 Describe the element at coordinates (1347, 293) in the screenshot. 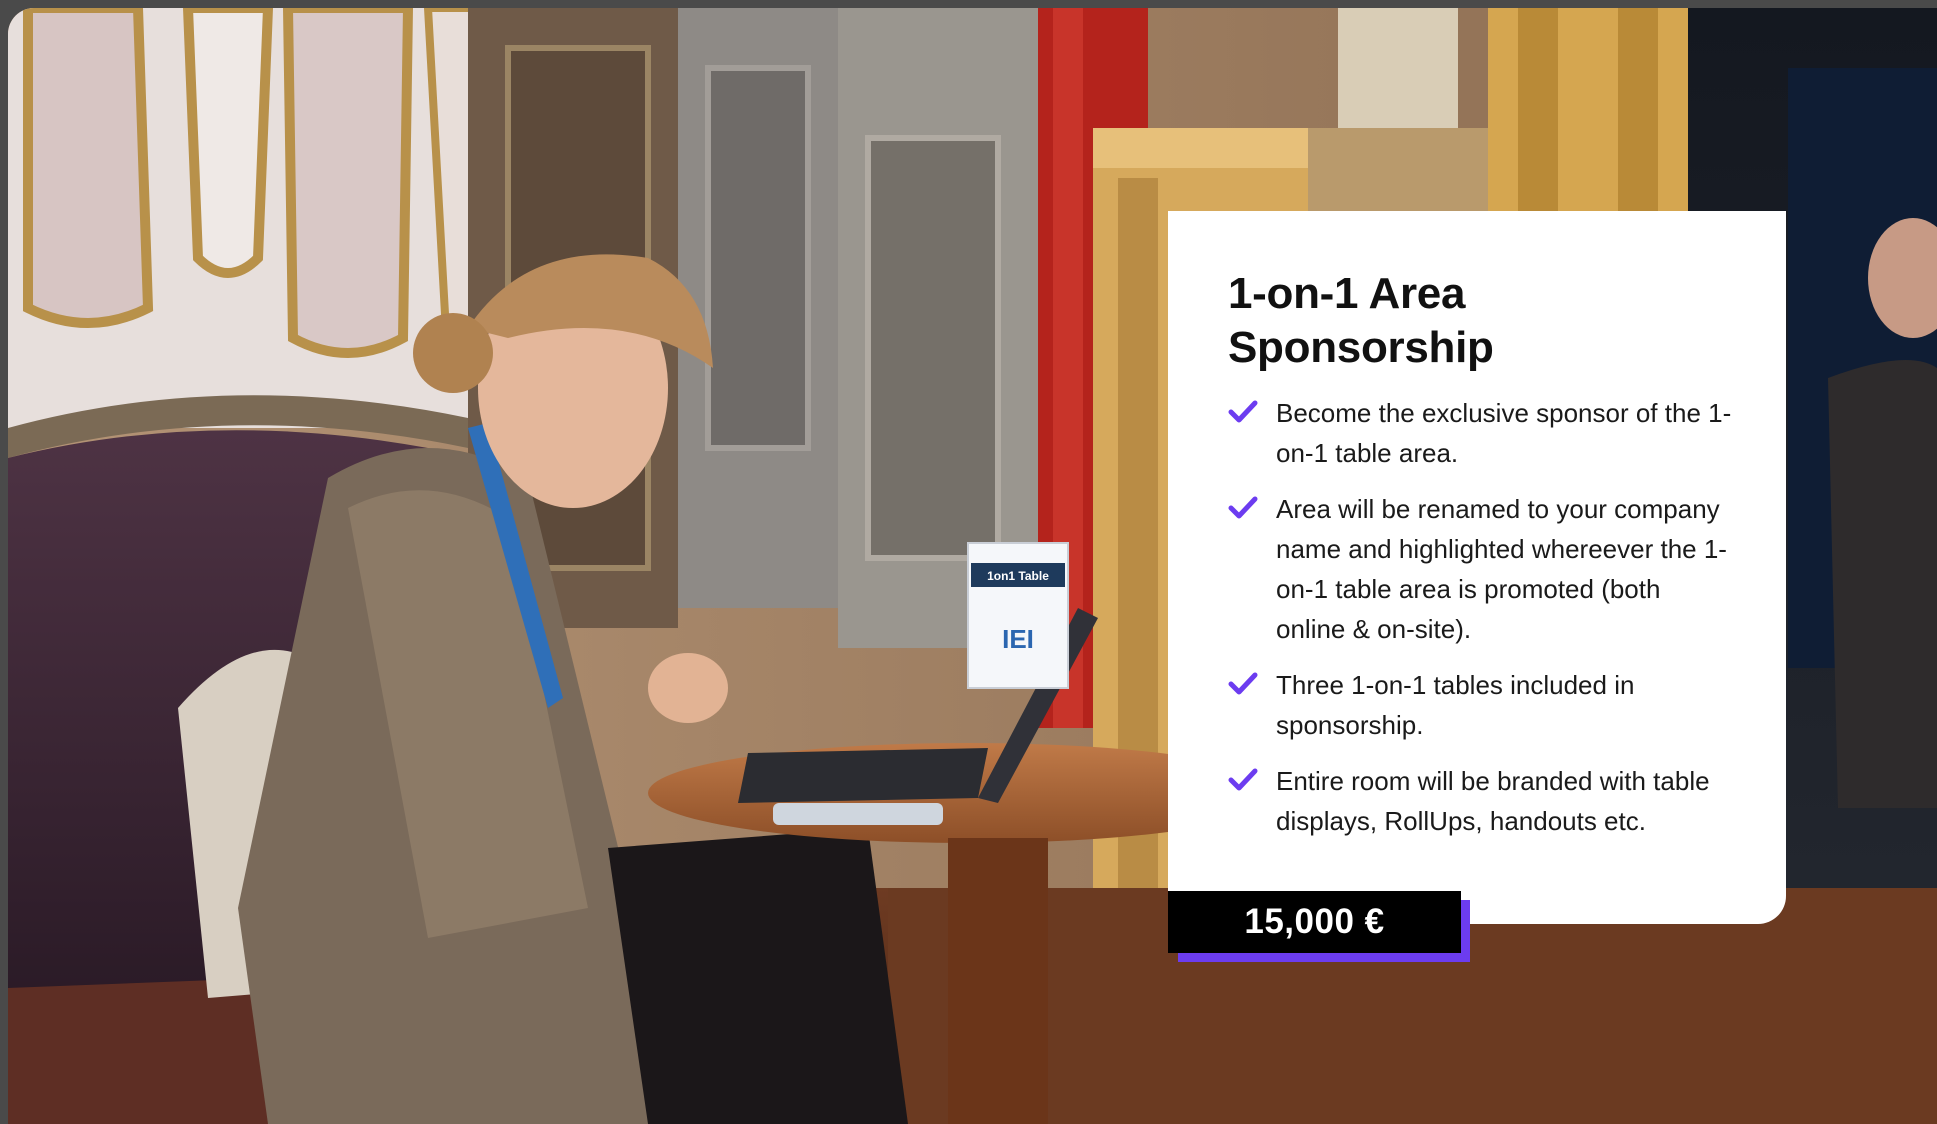

I see `card-title-line-1: 1-on-1 Area` at that location.